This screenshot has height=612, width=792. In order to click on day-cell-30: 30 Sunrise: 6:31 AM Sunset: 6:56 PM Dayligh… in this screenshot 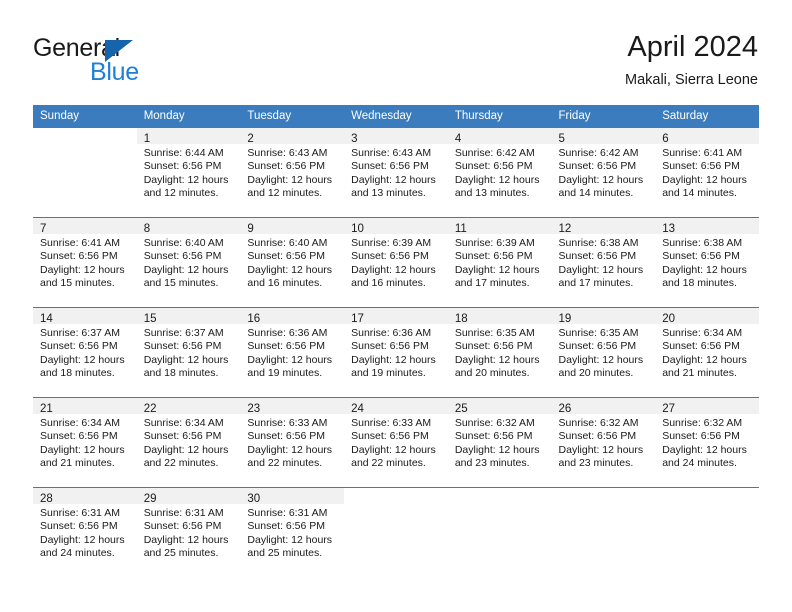, I will do `click(292, 532)`.